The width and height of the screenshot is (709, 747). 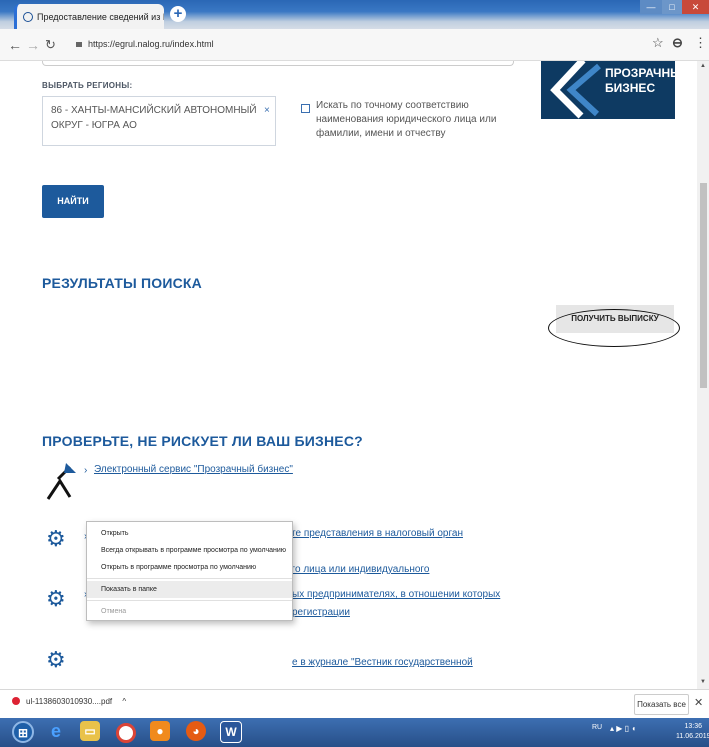 What do you see at coordinates (73, 201) in the screenshot?
I see `find-button: НАЙТИ` at bounding box center [73, 201].